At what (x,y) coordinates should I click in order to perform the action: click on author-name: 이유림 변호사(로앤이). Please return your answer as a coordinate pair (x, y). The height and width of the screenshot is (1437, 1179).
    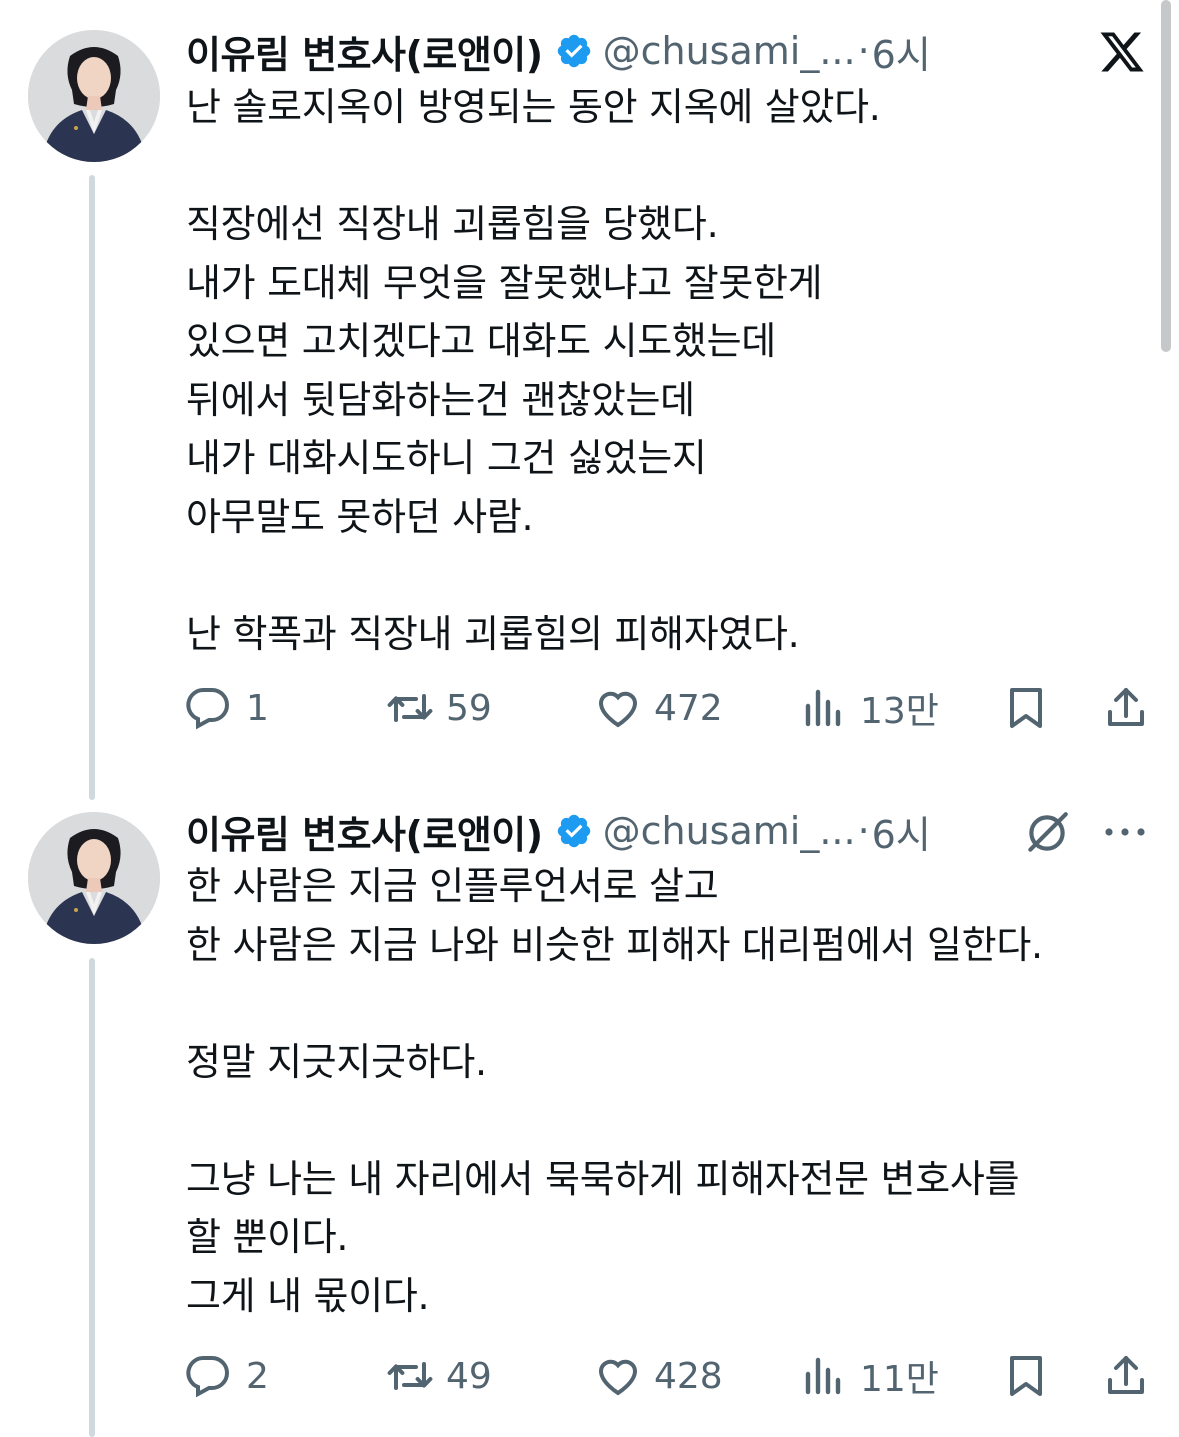
    Looking at the image, I should click on (364, 831).